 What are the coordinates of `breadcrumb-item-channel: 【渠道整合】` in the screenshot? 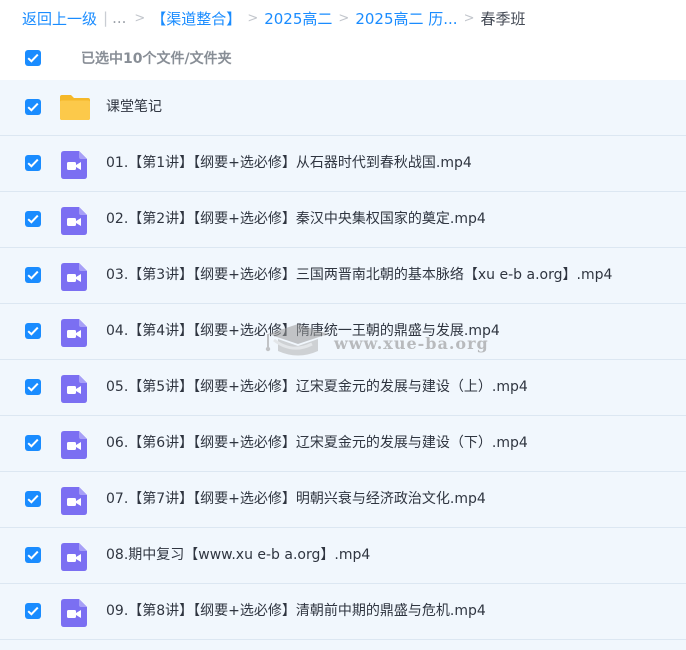 It's located at (196, 18).